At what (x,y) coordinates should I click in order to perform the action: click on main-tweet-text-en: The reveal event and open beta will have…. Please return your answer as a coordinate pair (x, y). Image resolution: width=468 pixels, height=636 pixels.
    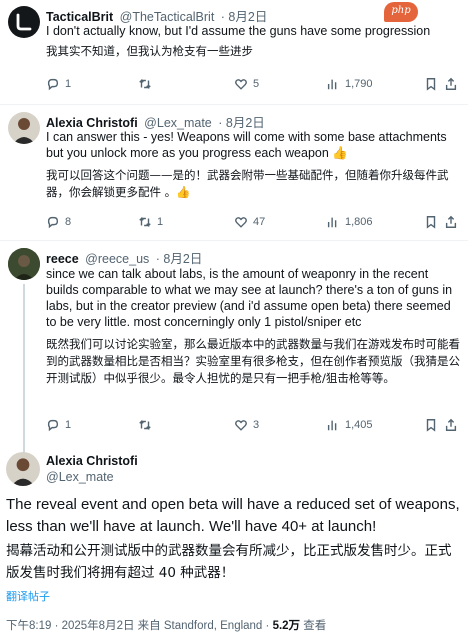
    Looking at the image, I should click on (233, 515).